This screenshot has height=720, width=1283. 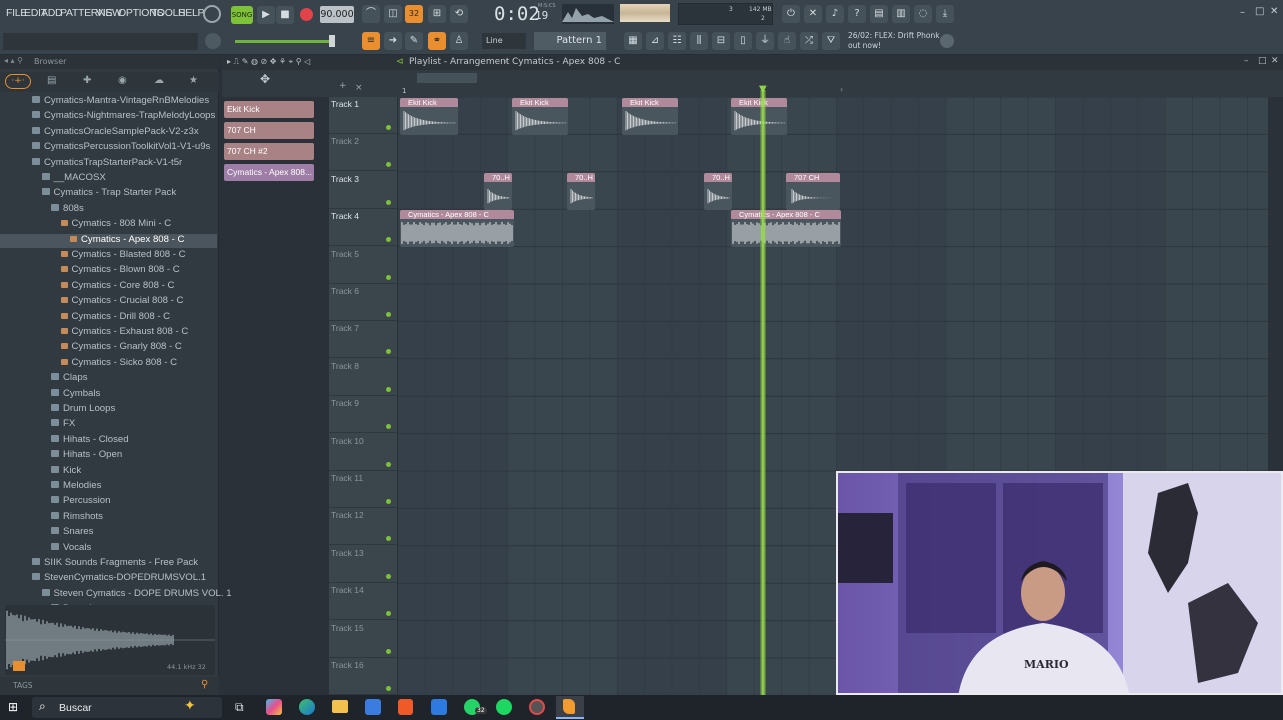 I want to click on audio-clip: Cymatics - Apex 808 - C, so click(x=457, y=229).